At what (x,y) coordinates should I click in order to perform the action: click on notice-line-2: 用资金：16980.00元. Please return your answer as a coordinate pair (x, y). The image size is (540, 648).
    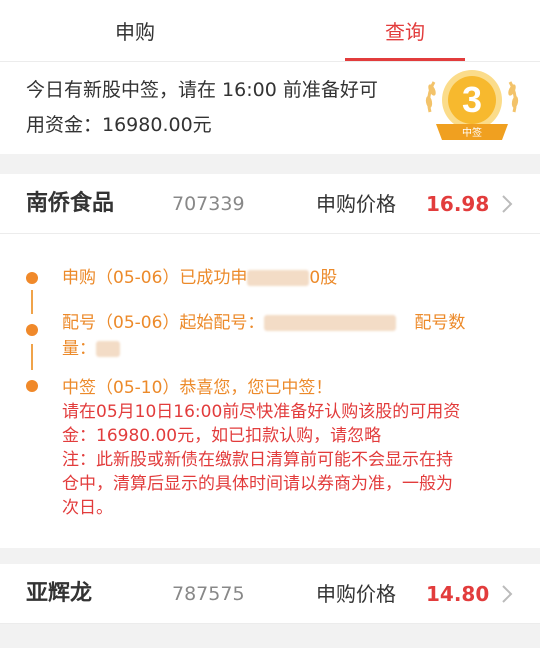
    Looking at the image, I should click on (119, 125).